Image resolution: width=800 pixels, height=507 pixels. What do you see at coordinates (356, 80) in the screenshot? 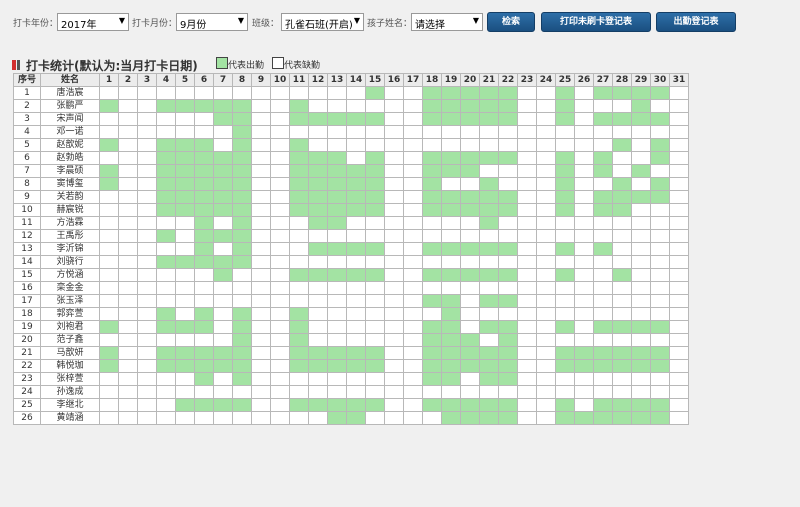
I see `day-header: 14` at bounding box center [356, 80].